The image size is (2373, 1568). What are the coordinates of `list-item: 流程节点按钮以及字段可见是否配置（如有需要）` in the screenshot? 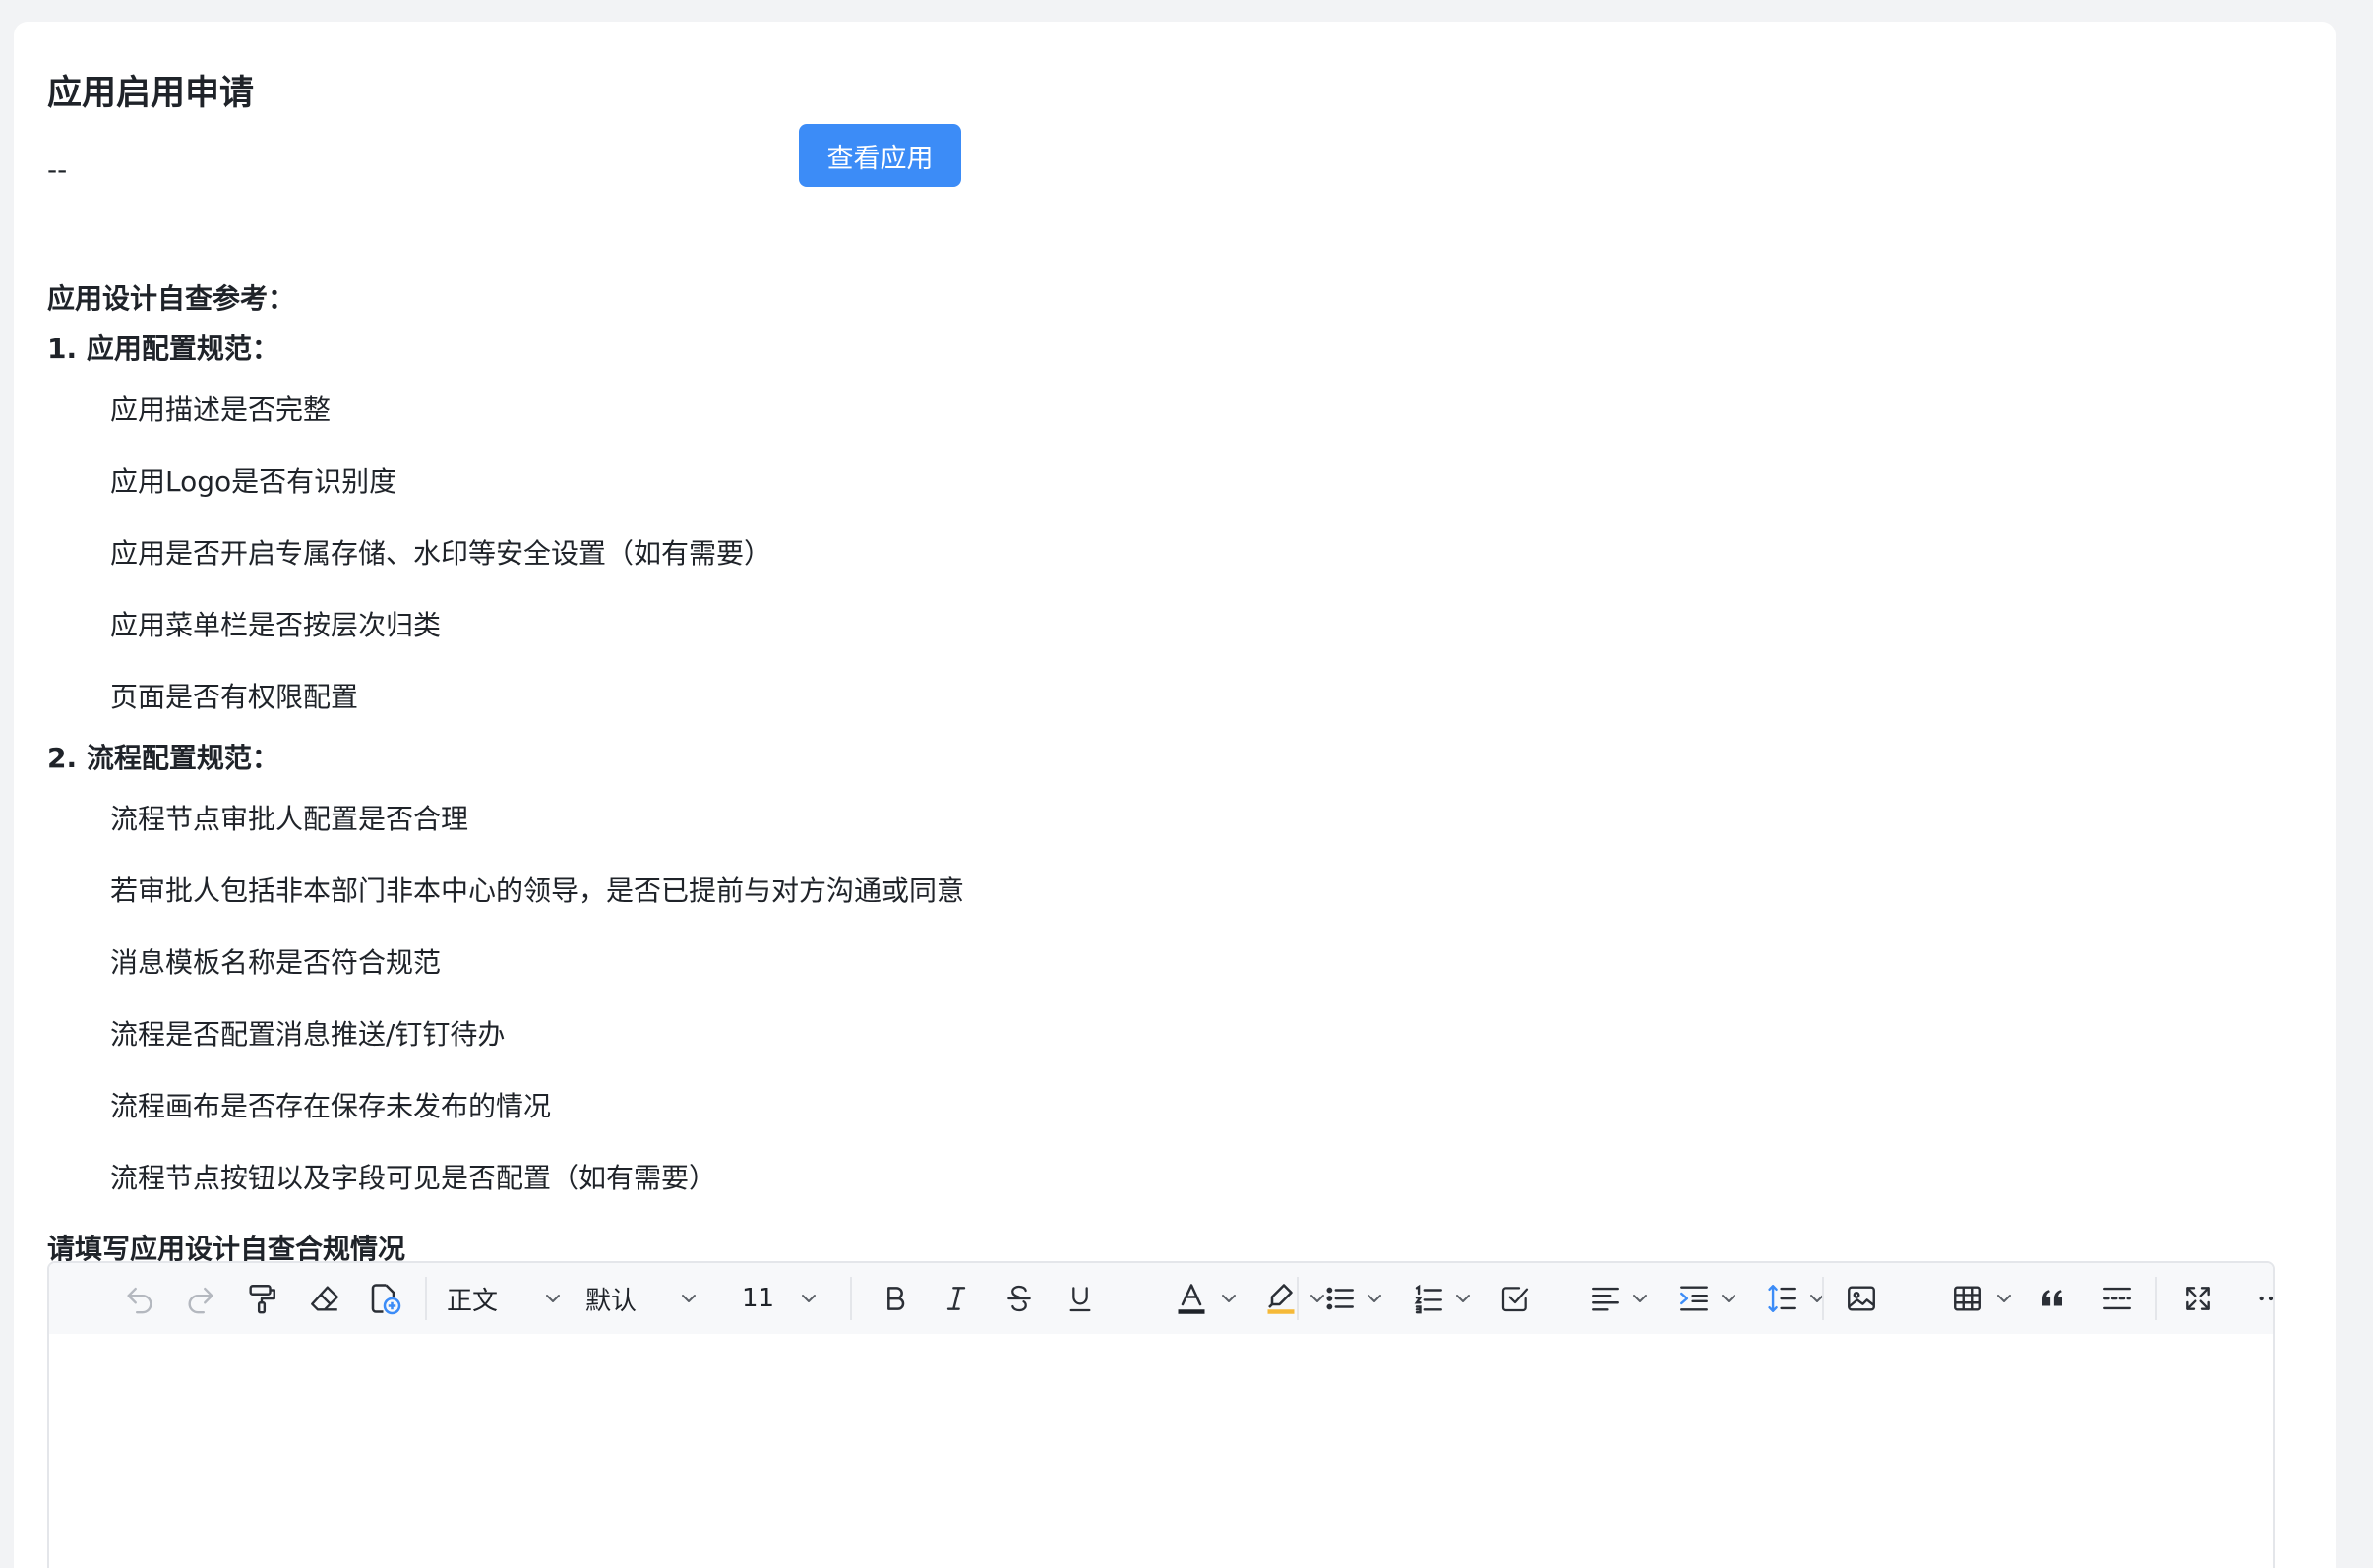 It's located at (414, 1178).